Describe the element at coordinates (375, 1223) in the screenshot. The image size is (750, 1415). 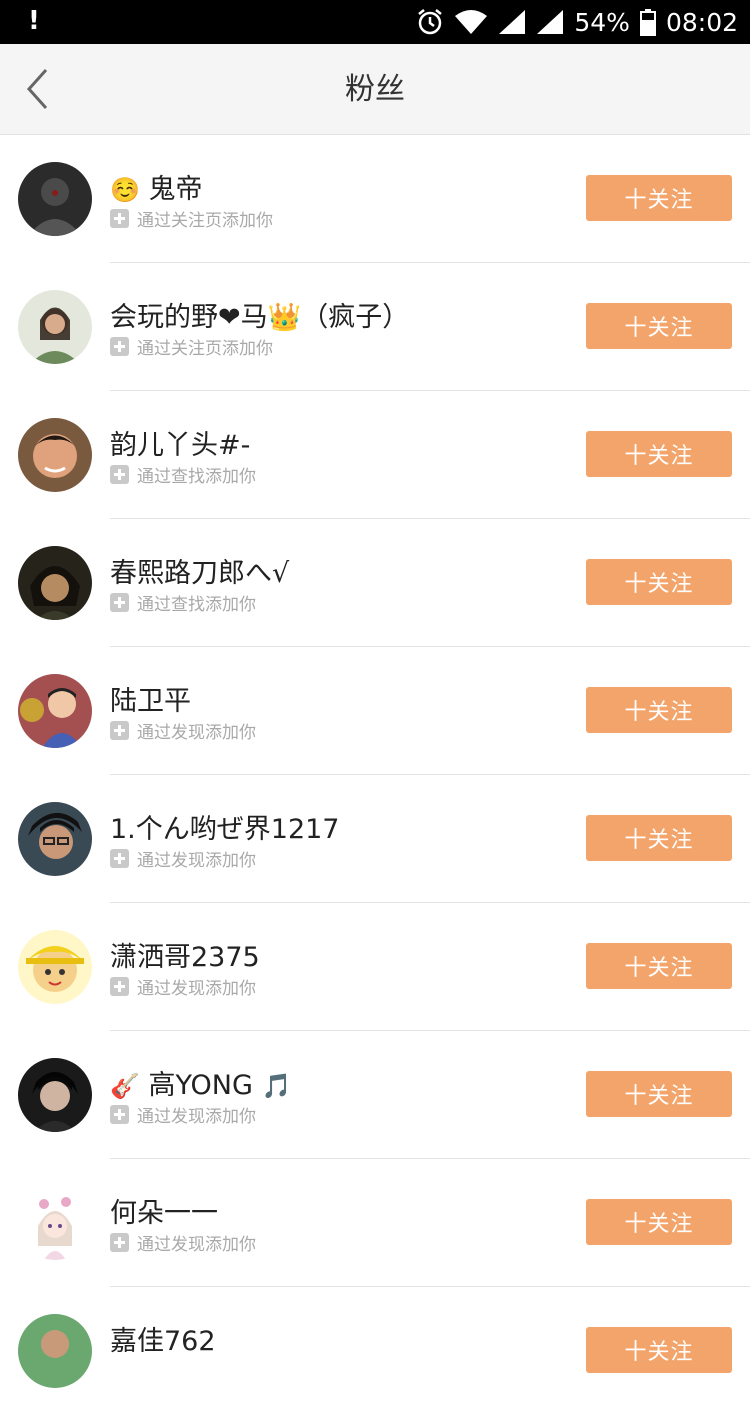
I see `list-item: 何朵一一 通过发现添加你 十关注` at that location.